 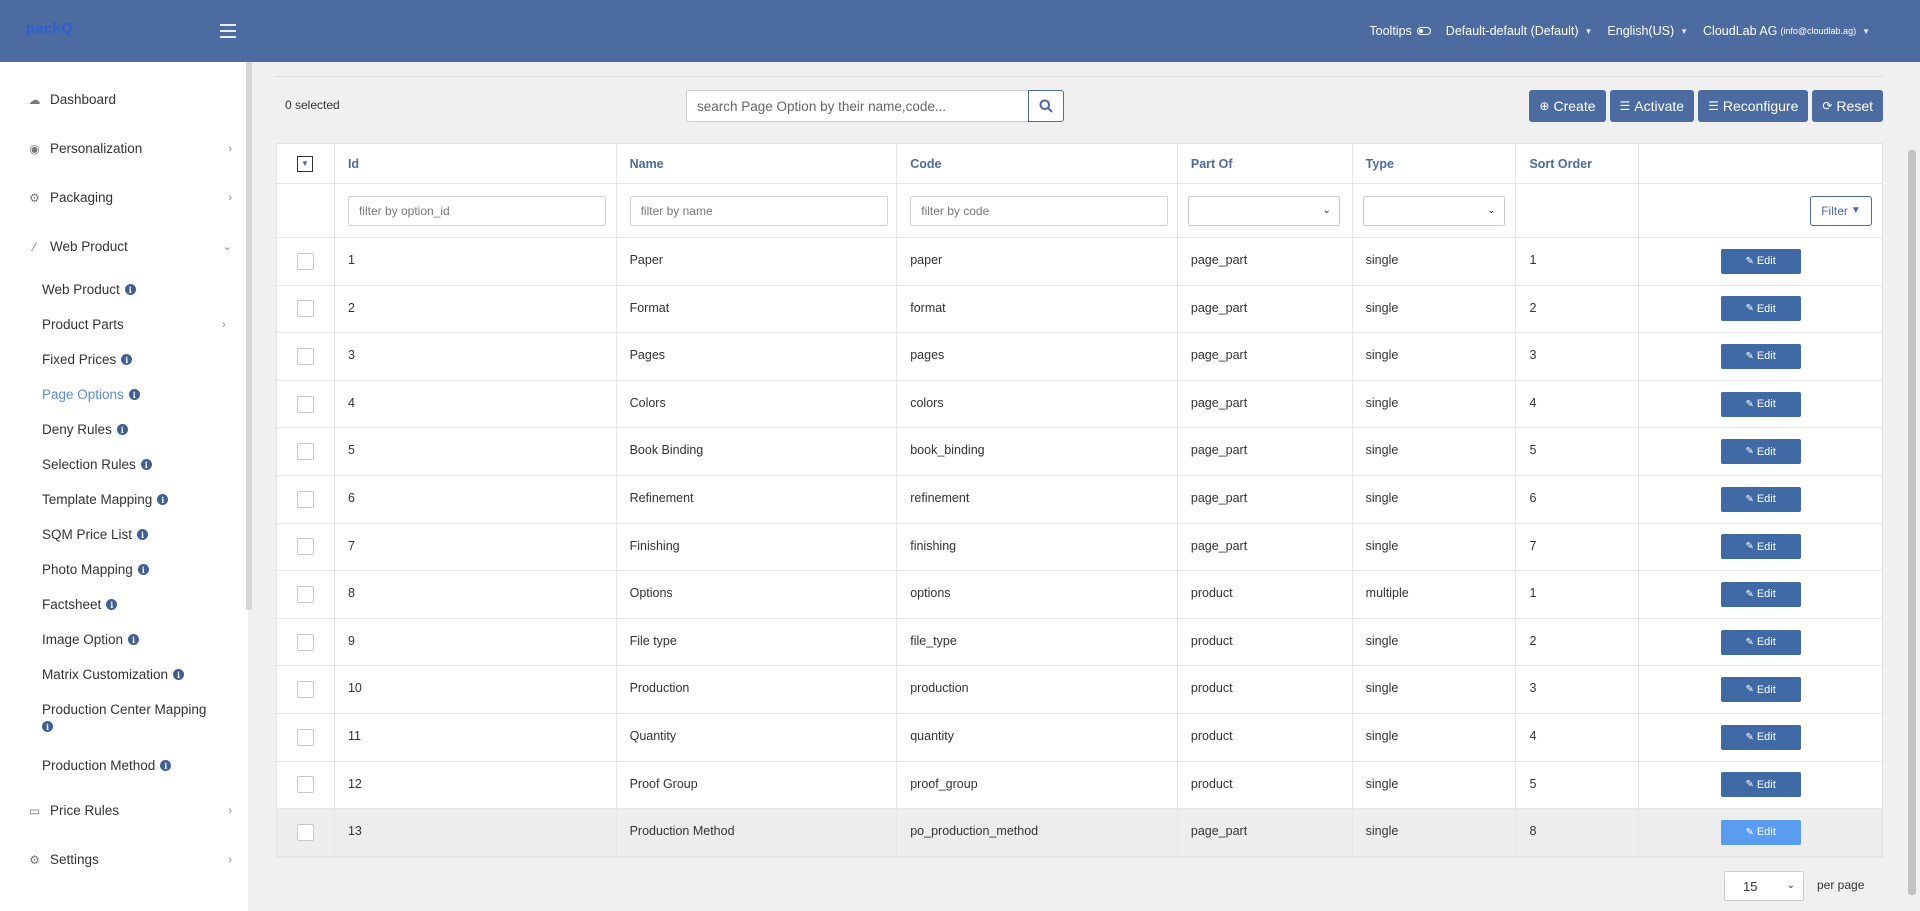 What do you see at coordinates (124, 717) in the screenshot?
I see `sidebar-sub-production-center-mapping: Production Center Mapping i` at bounding box center [124, 717].